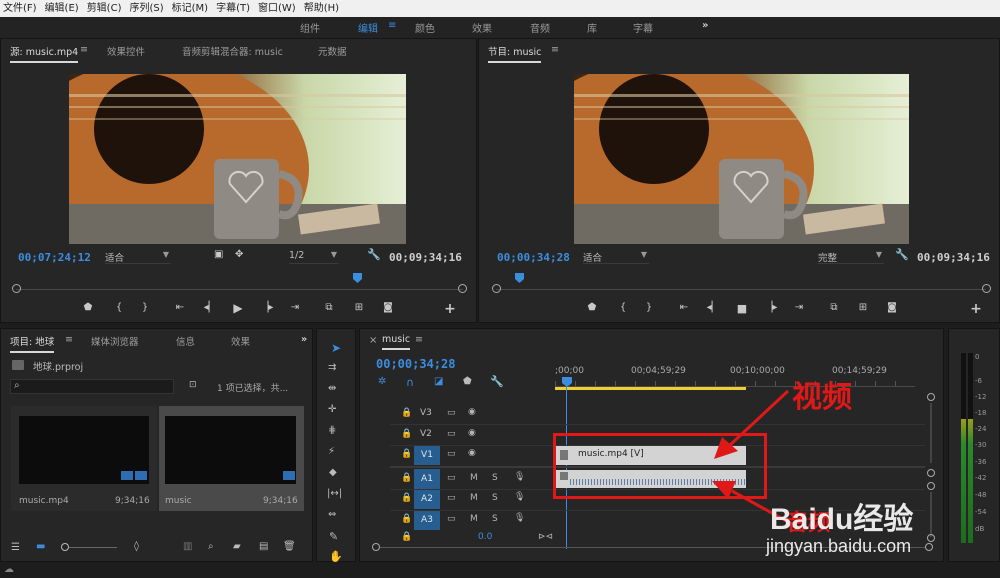 This screenshot has height=578, width=1000. Describe the element at coordinates (331, 451) in the screenshot. I see `razor-tool-icon: ⚡` at that location.